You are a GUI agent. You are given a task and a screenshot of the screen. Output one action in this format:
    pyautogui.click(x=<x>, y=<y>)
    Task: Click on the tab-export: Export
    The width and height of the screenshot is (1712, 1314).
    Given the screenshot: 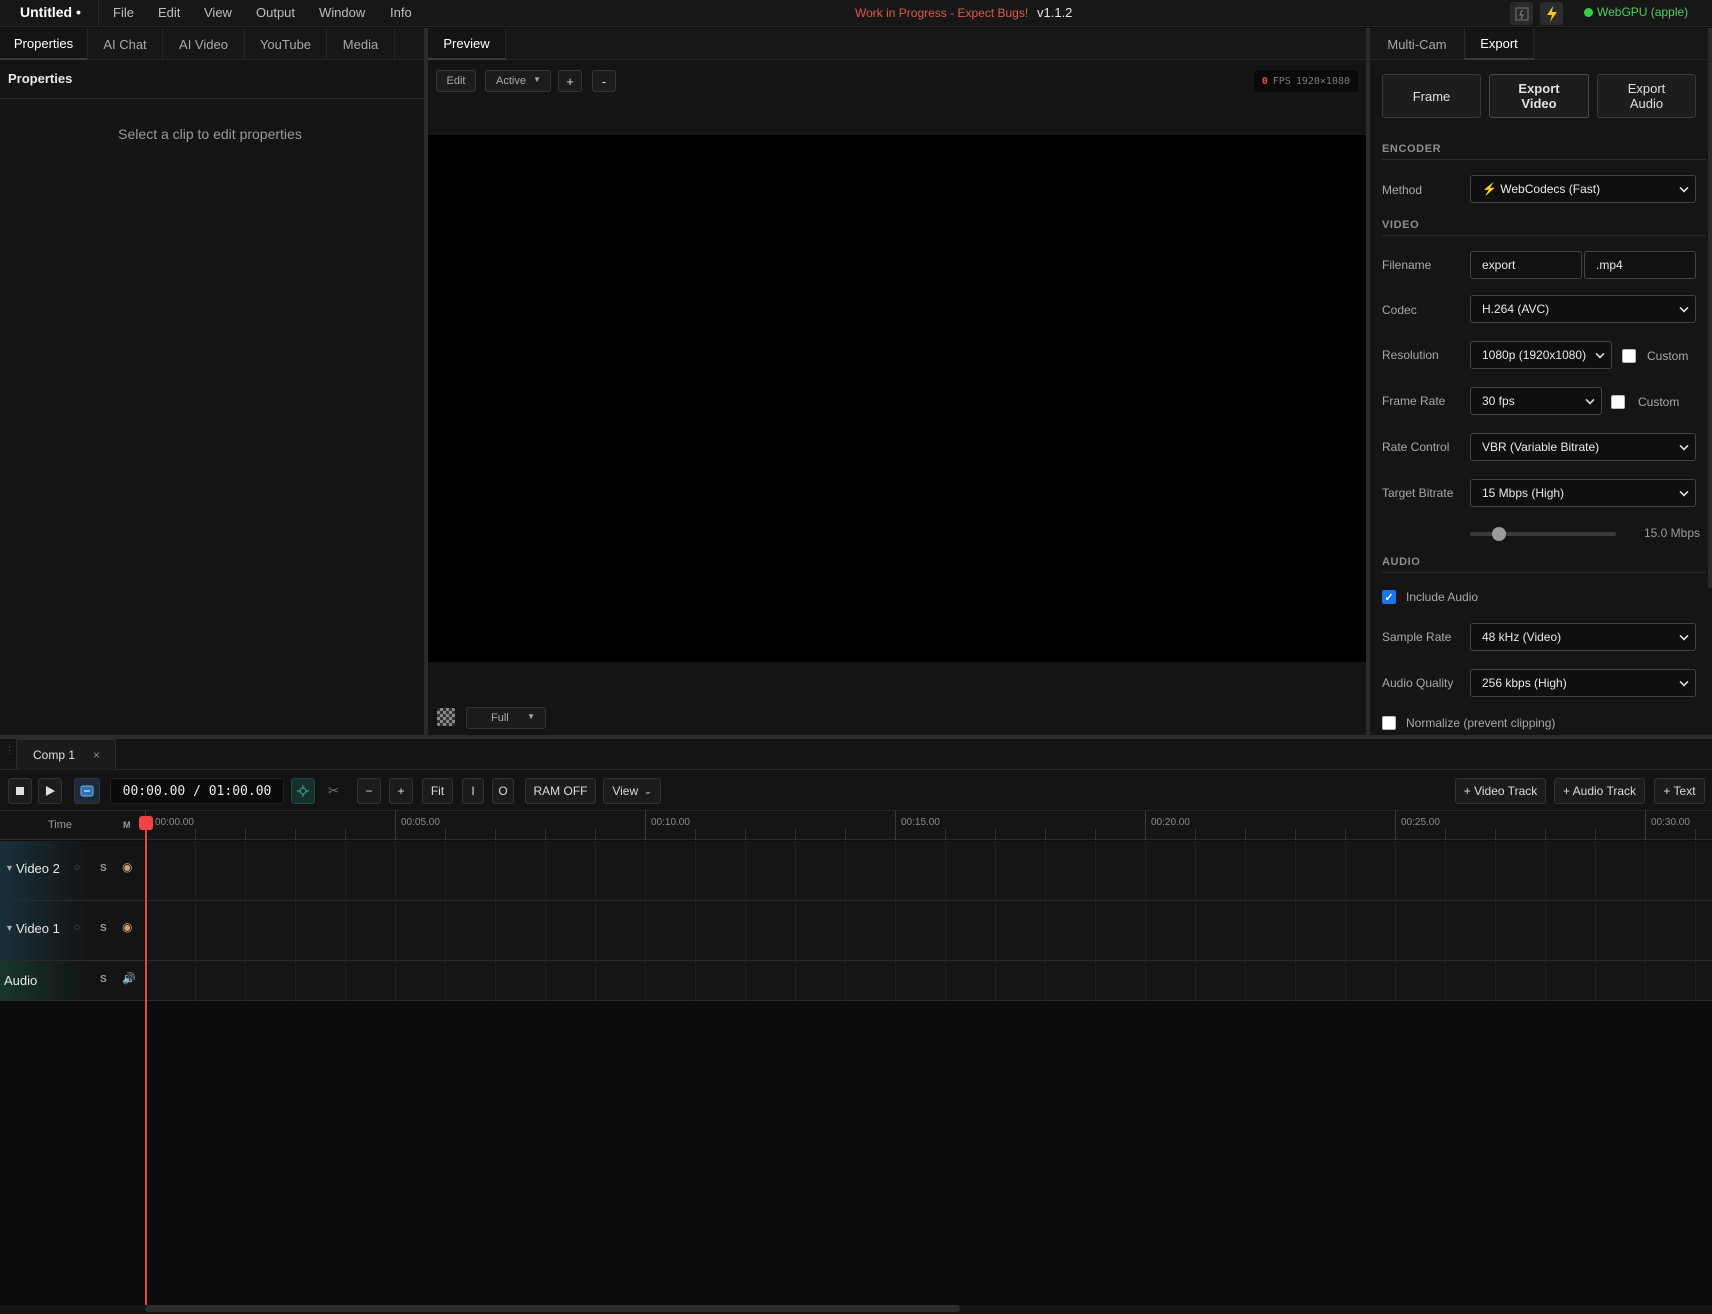 What is the action you would take?
    pyautogui.click(x=1499, y=44)
    